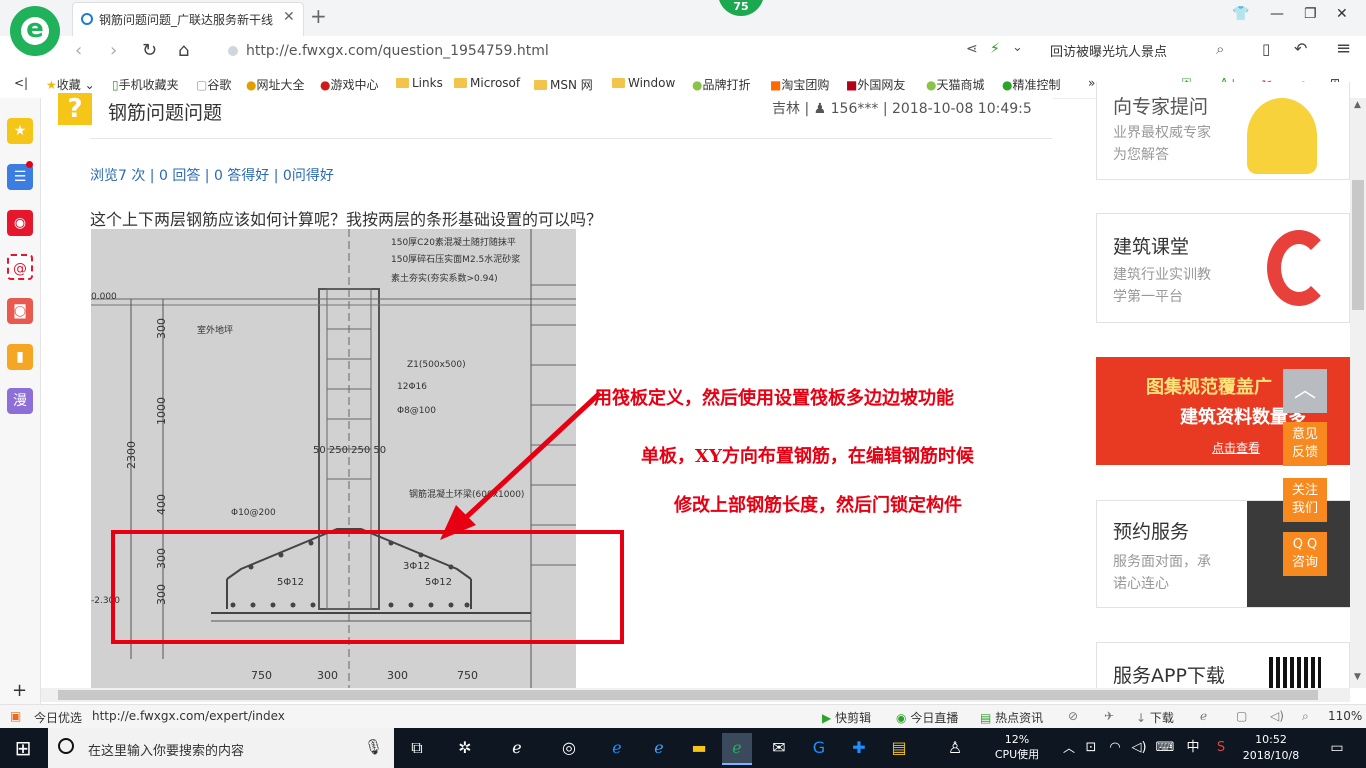 This screenshot has height=768, width=1366. What do you see at coordinates (799, 84) in the screenshot?
I see `bookmark-item: ■淘宝团购` at bounding box center [799, 84].